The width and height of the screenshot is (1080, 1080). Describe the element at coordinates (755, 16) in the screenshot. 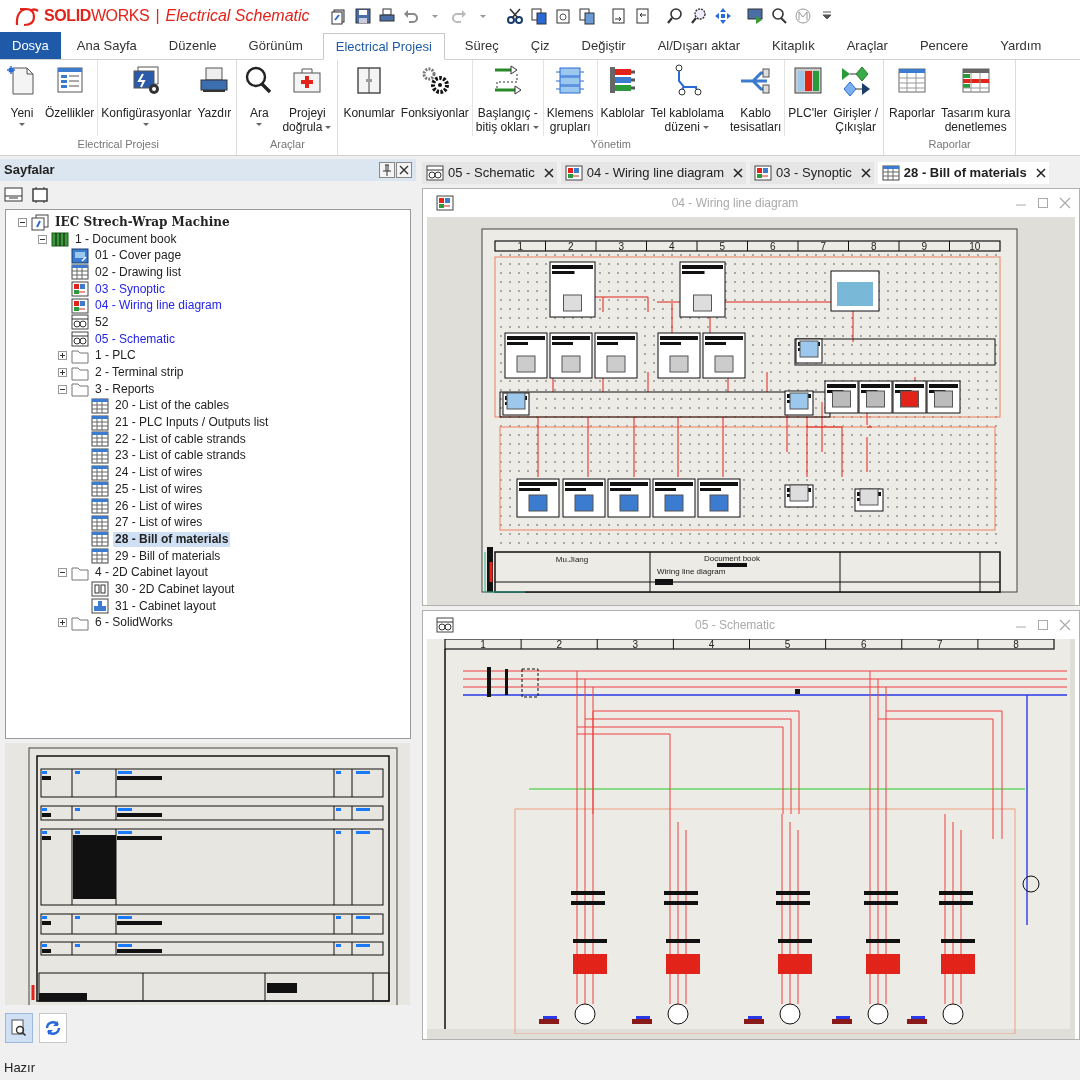

I see `run-icon` at that location.